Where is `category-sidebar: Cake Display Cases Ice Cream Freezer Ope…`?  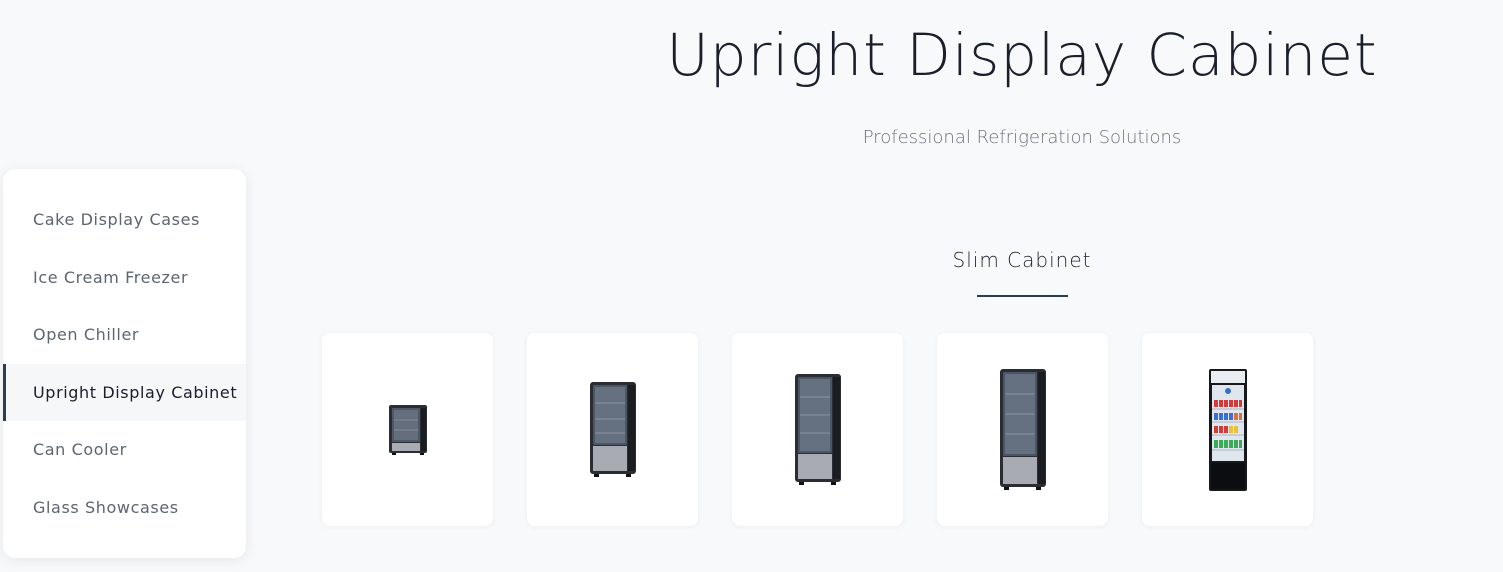 category-sidebar: Cake Display Cases Ice Cream Freezer Ope… is located at coordinates (124, 363).